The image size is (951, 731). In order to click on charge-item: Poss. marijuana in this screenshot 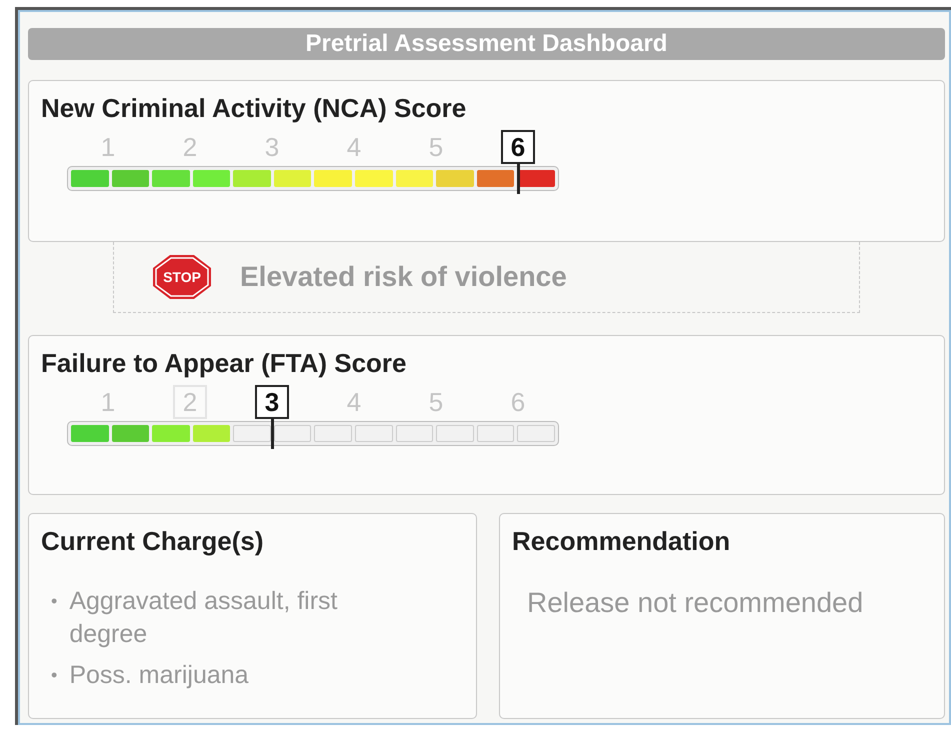, I will do `click(159, 675)`.